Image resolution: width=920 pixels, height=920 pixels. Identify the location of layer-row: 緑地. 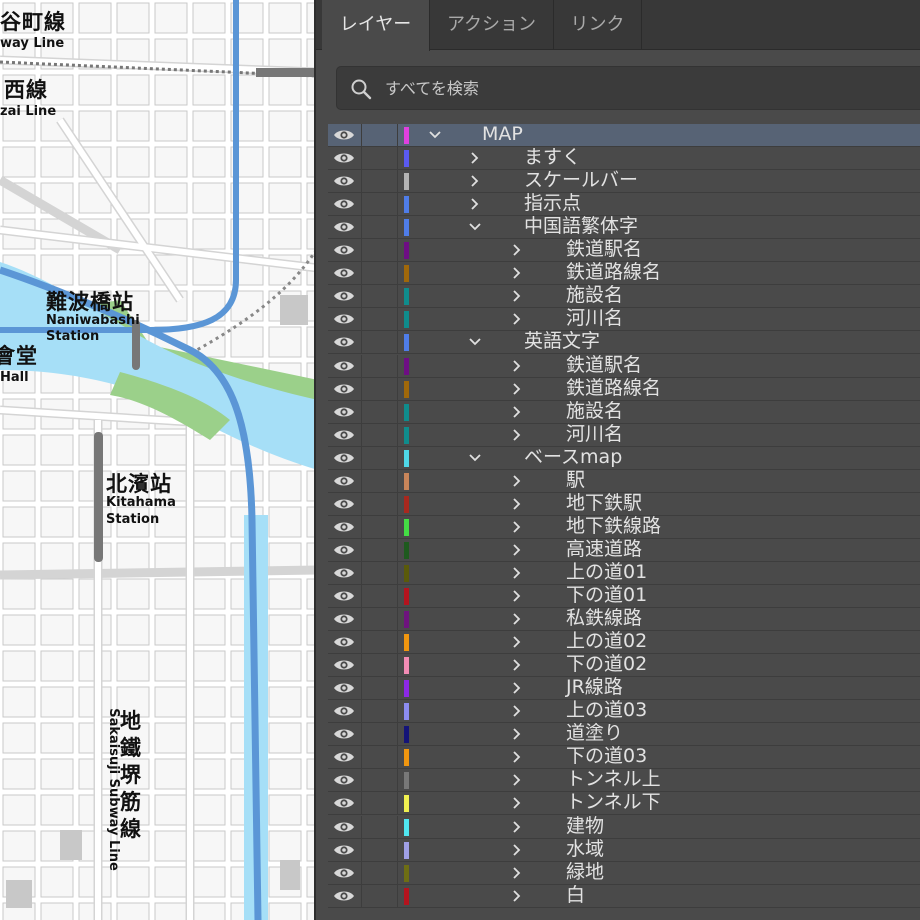
(624, 873).